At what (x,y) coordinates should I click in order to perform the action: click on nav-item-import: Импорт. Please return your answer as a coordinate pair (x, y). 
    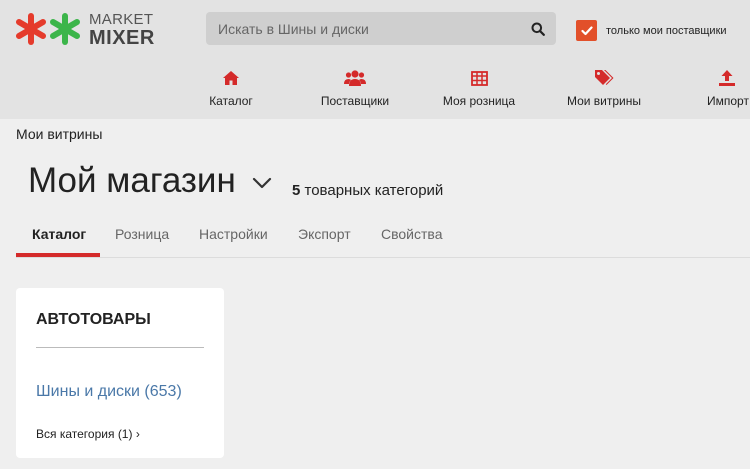
    Looking at the image, I should click on (728, 90).